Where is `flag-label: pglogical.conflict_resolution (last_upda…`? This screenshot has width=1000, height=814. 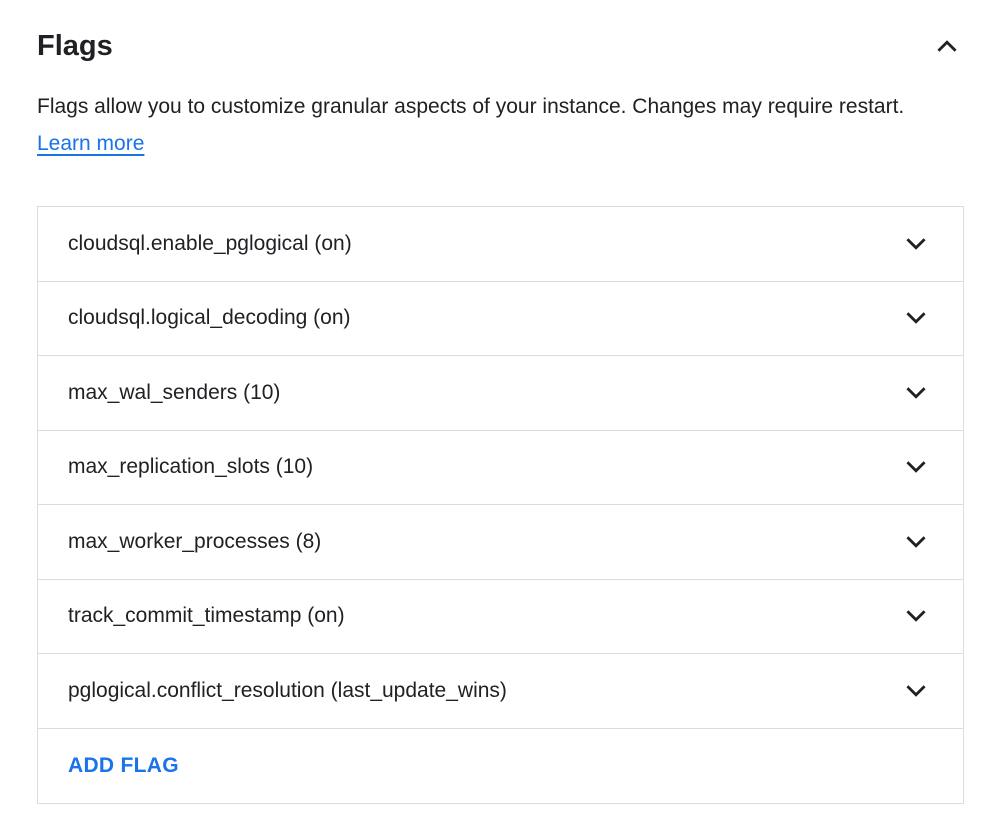
flag-label: pglogical.conflict_resolution (last_upda… is located at coordinates (287, 691).